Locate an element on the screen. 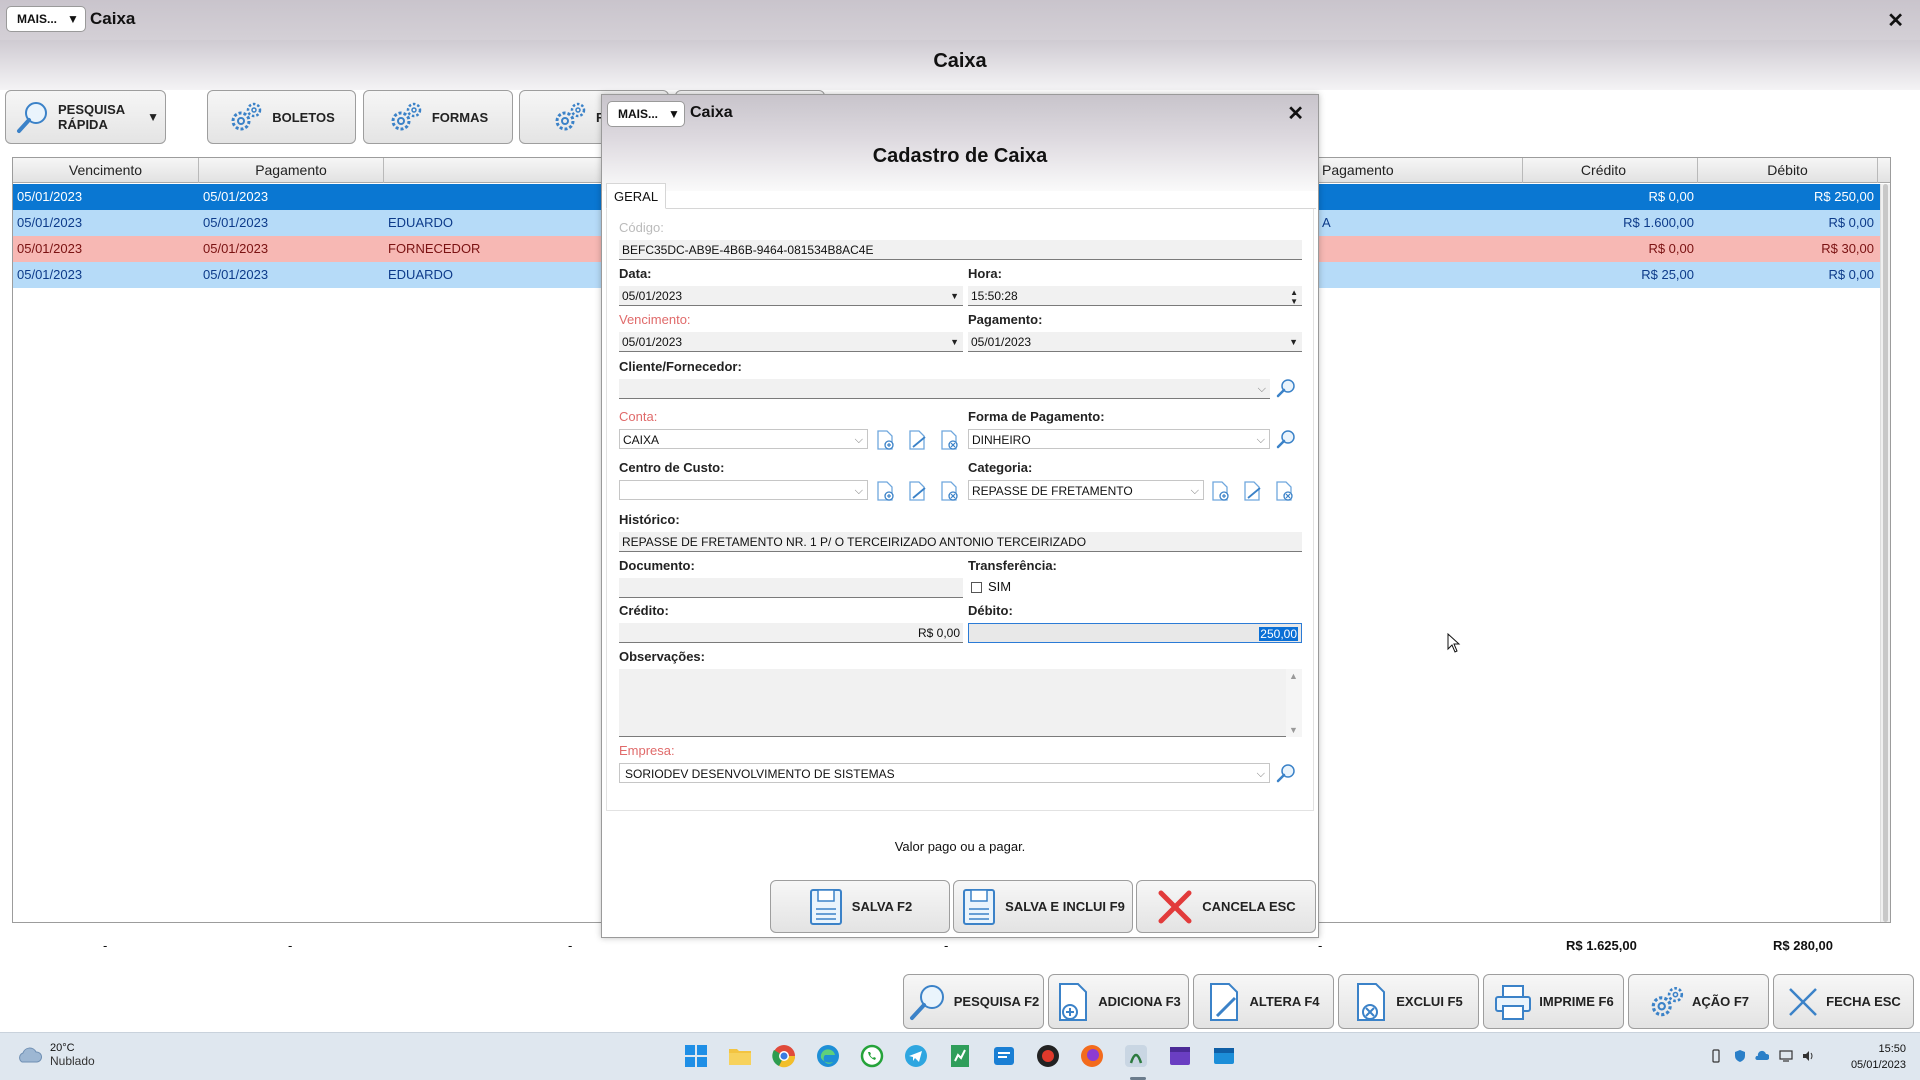 The height and width of the screenshot is (1080, 1920). altera-button: ALTERA F4 is located at coordinates (1263, 1001).